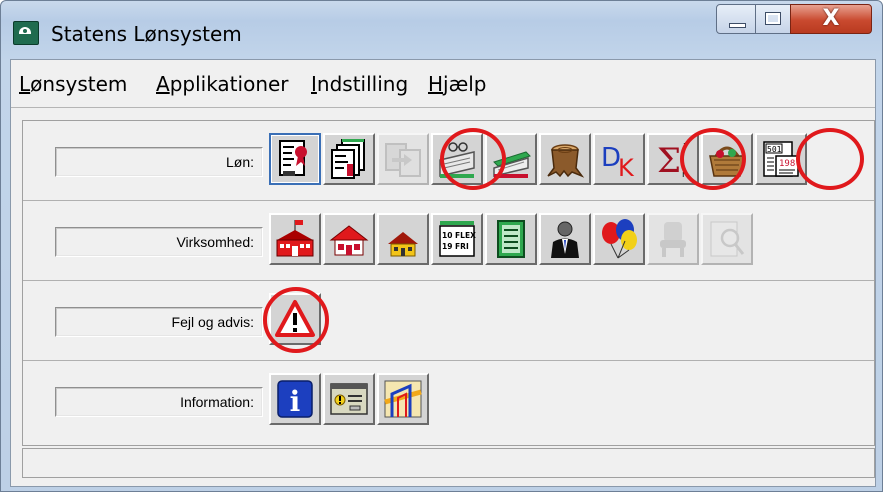  Describe the element at coordinates (229, 84) in the screenshot. I see `menu-label: pplikationer` at that location.